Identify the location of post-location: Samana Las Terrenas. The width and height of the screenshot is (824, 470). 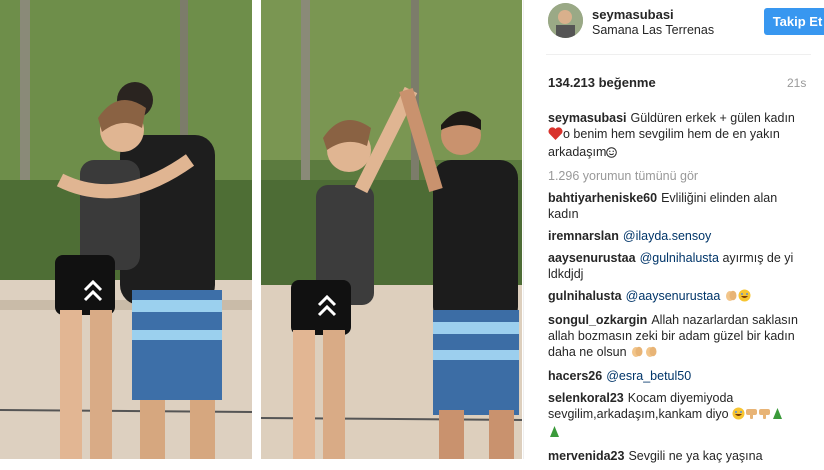
(653, 30).